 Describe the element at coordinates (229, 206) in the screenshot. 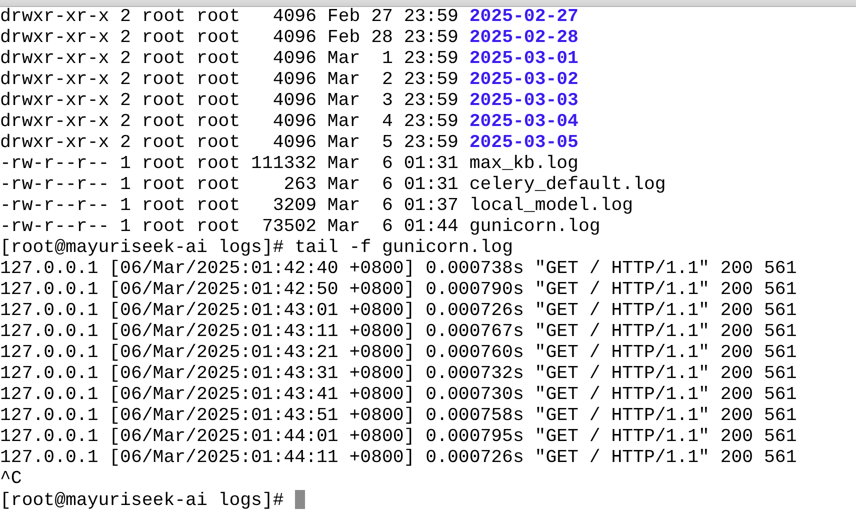

I see `file-info: -rw-r--r-- 1 root root 3209 Mar 6 01:37` at that location.